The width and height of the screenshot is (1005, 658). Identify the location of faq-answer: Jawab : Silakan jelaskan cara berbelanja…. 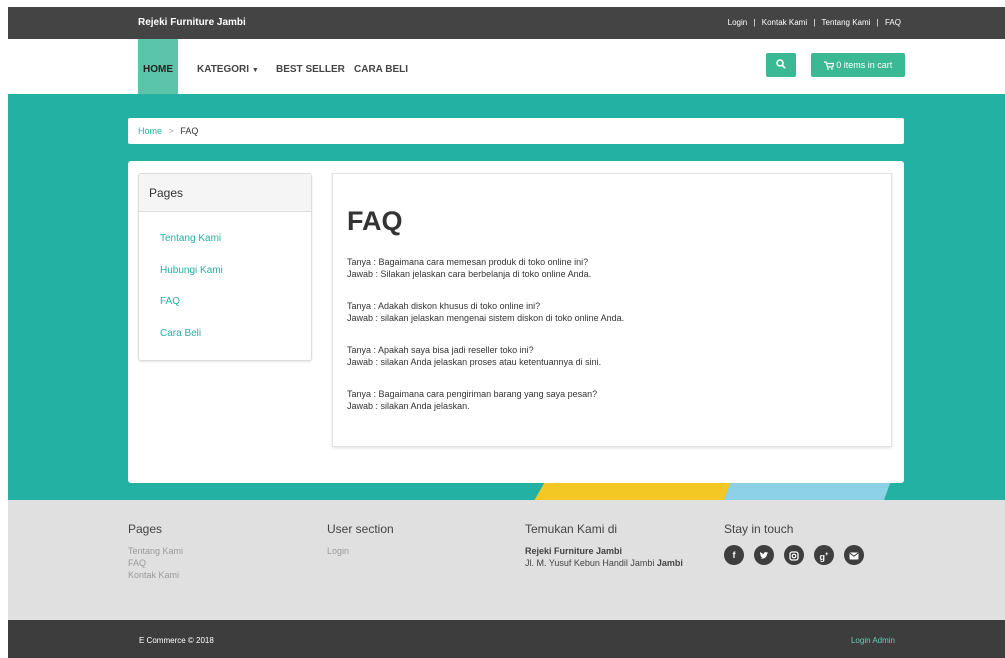
(469, 274).